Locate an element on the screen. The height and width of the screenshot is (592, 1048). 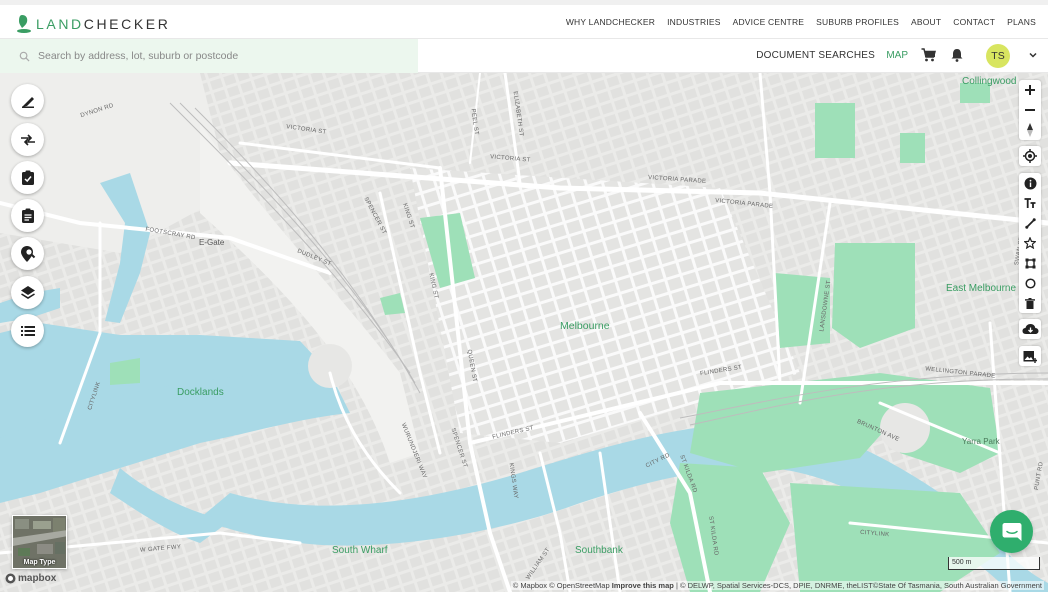
place-label: E-Gate is located at coordinates (212, 242).